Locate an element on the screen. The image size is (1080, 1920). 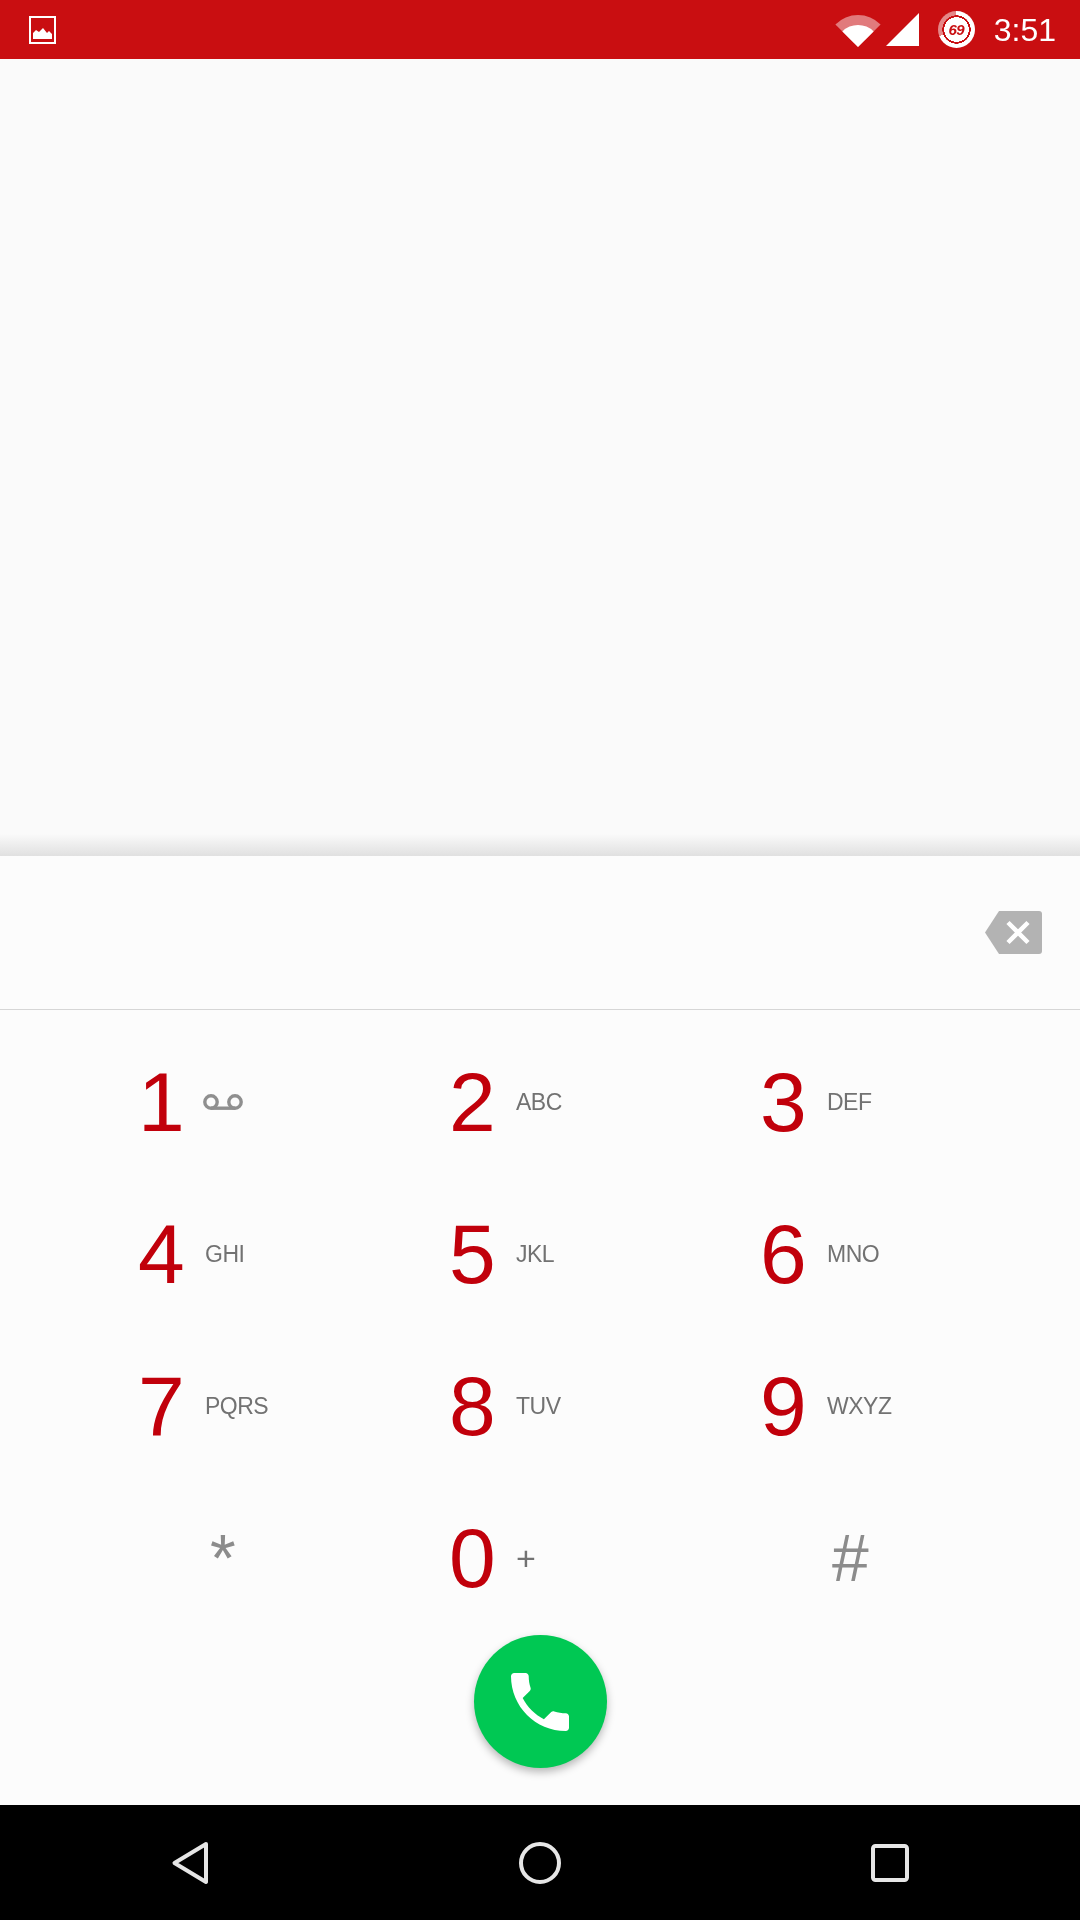
dial-key: 6 MNO is located at coordinates (820, 1254).